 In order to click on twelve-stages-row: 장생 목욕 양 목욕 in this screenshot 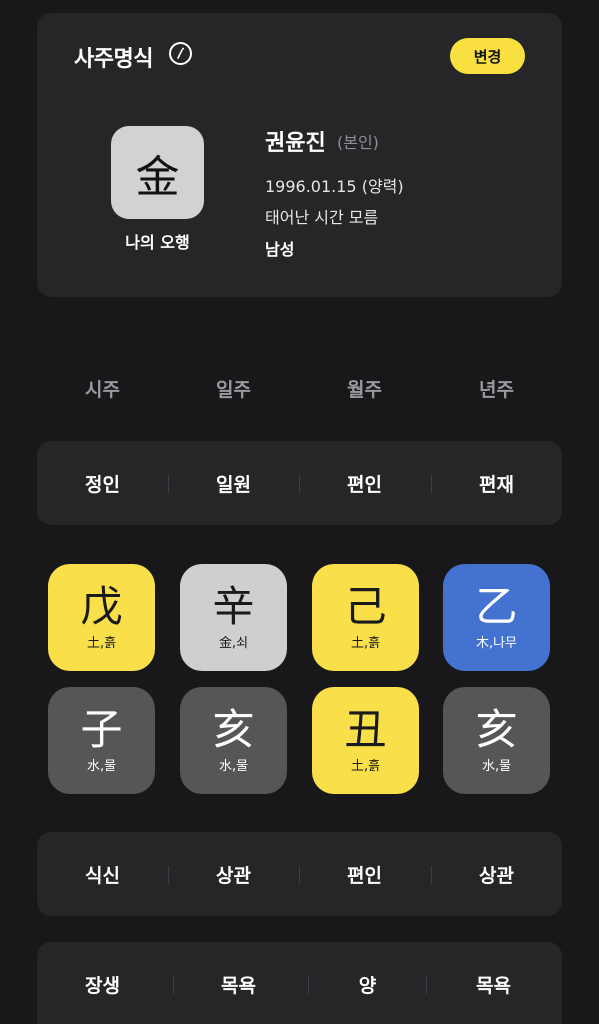, I will do `click(299, 983)`.